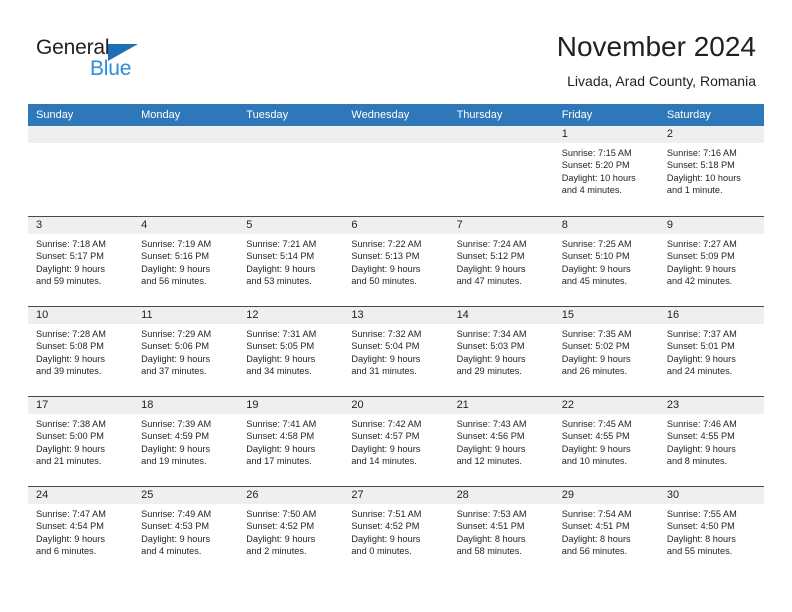 This screenshot has width=792, height=612. What do you see at coordinates (703, 177) in the screenshot?
I see `day-detail-line: Daylight: 10 hours` at bounding box center [703, 177].